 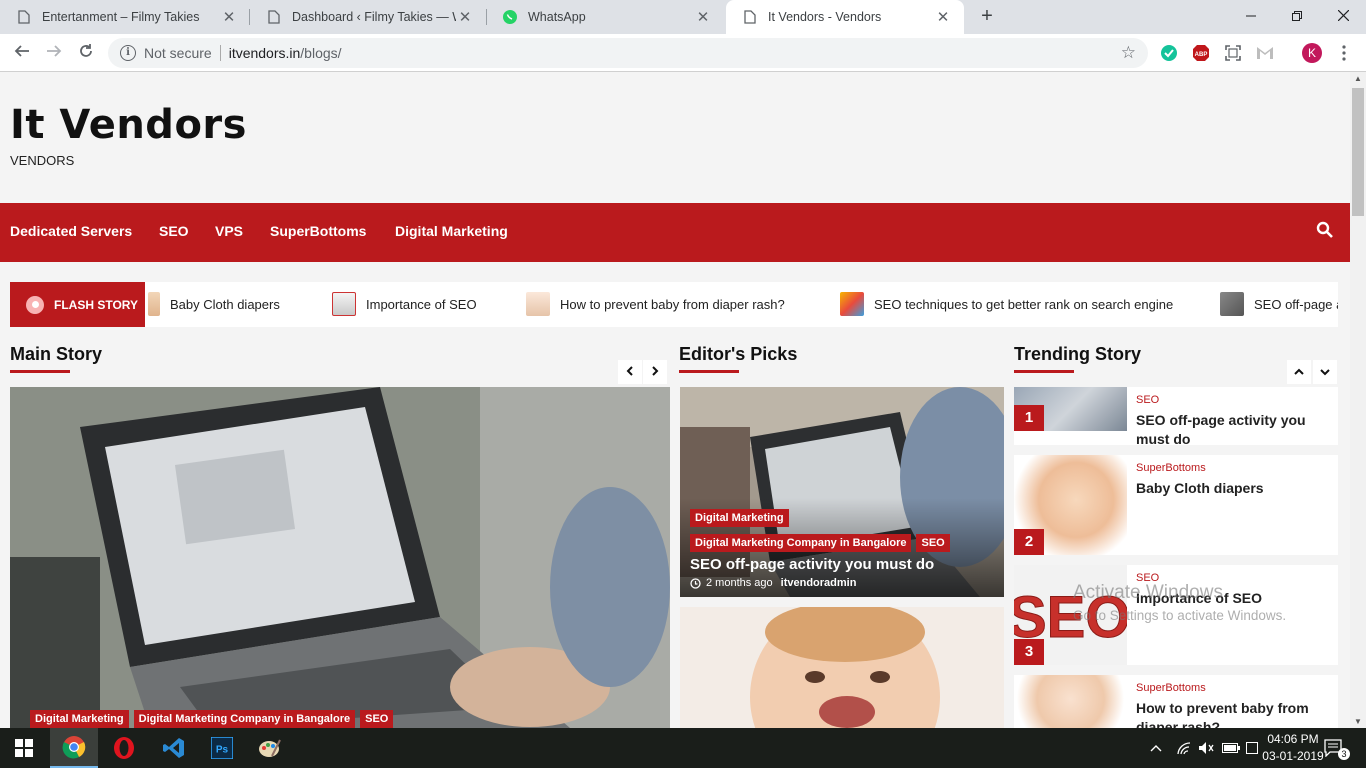 I want to click on flash-item: Importance of SEO, so click(x=404, y=304).